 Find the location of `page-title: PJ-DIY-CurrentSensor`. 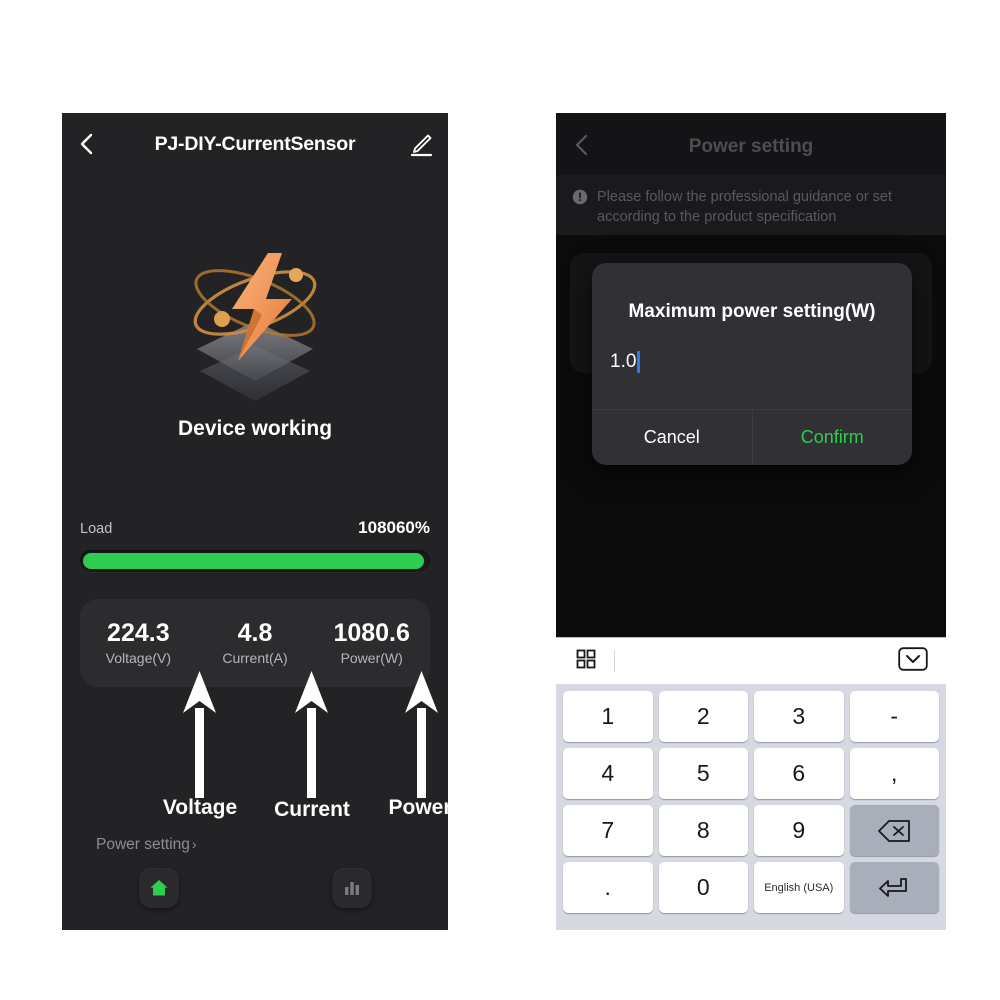

page-title: PJ-DIY-CurrentSensor is located at coordinates (255, 143).